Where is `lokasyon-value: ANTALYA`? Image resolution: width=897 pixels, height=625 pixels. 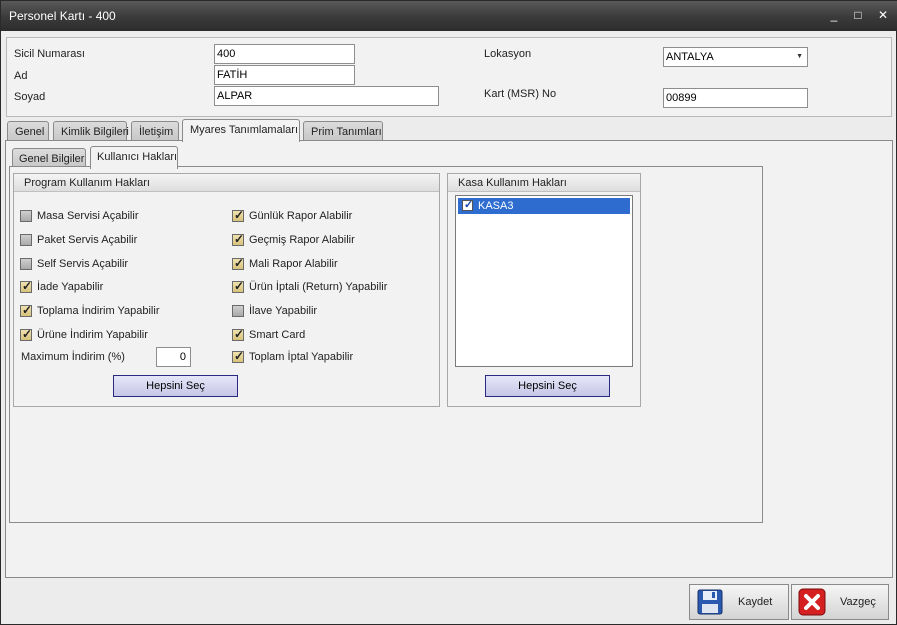 lokasyon-value: ANTALYA is located at coordinates (690, 57).